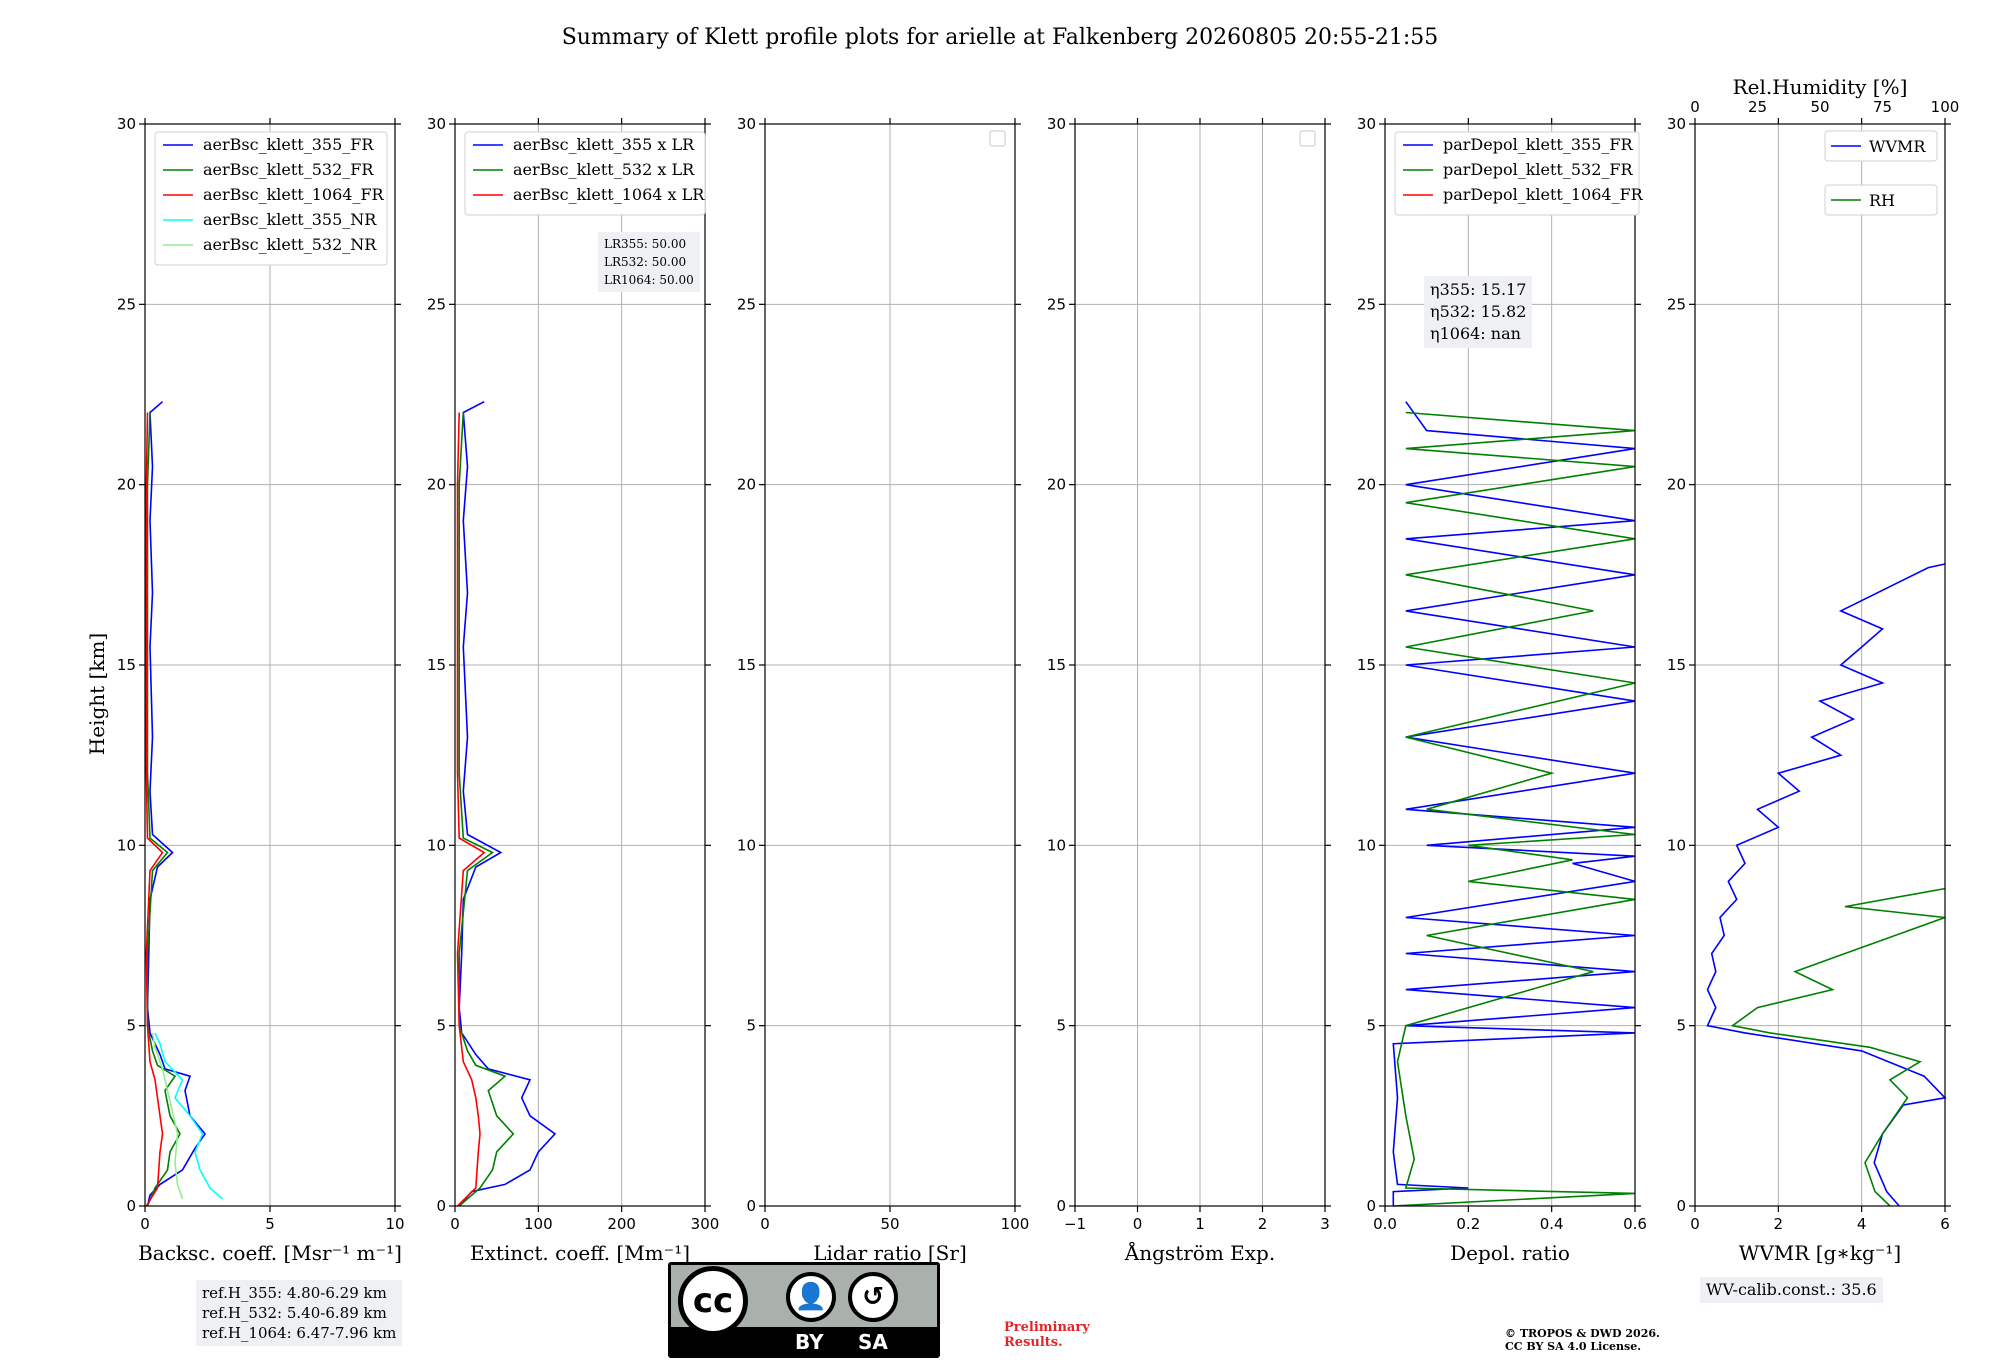  I want to click on attribution-person-icon: 👤, so click(811, 1297).